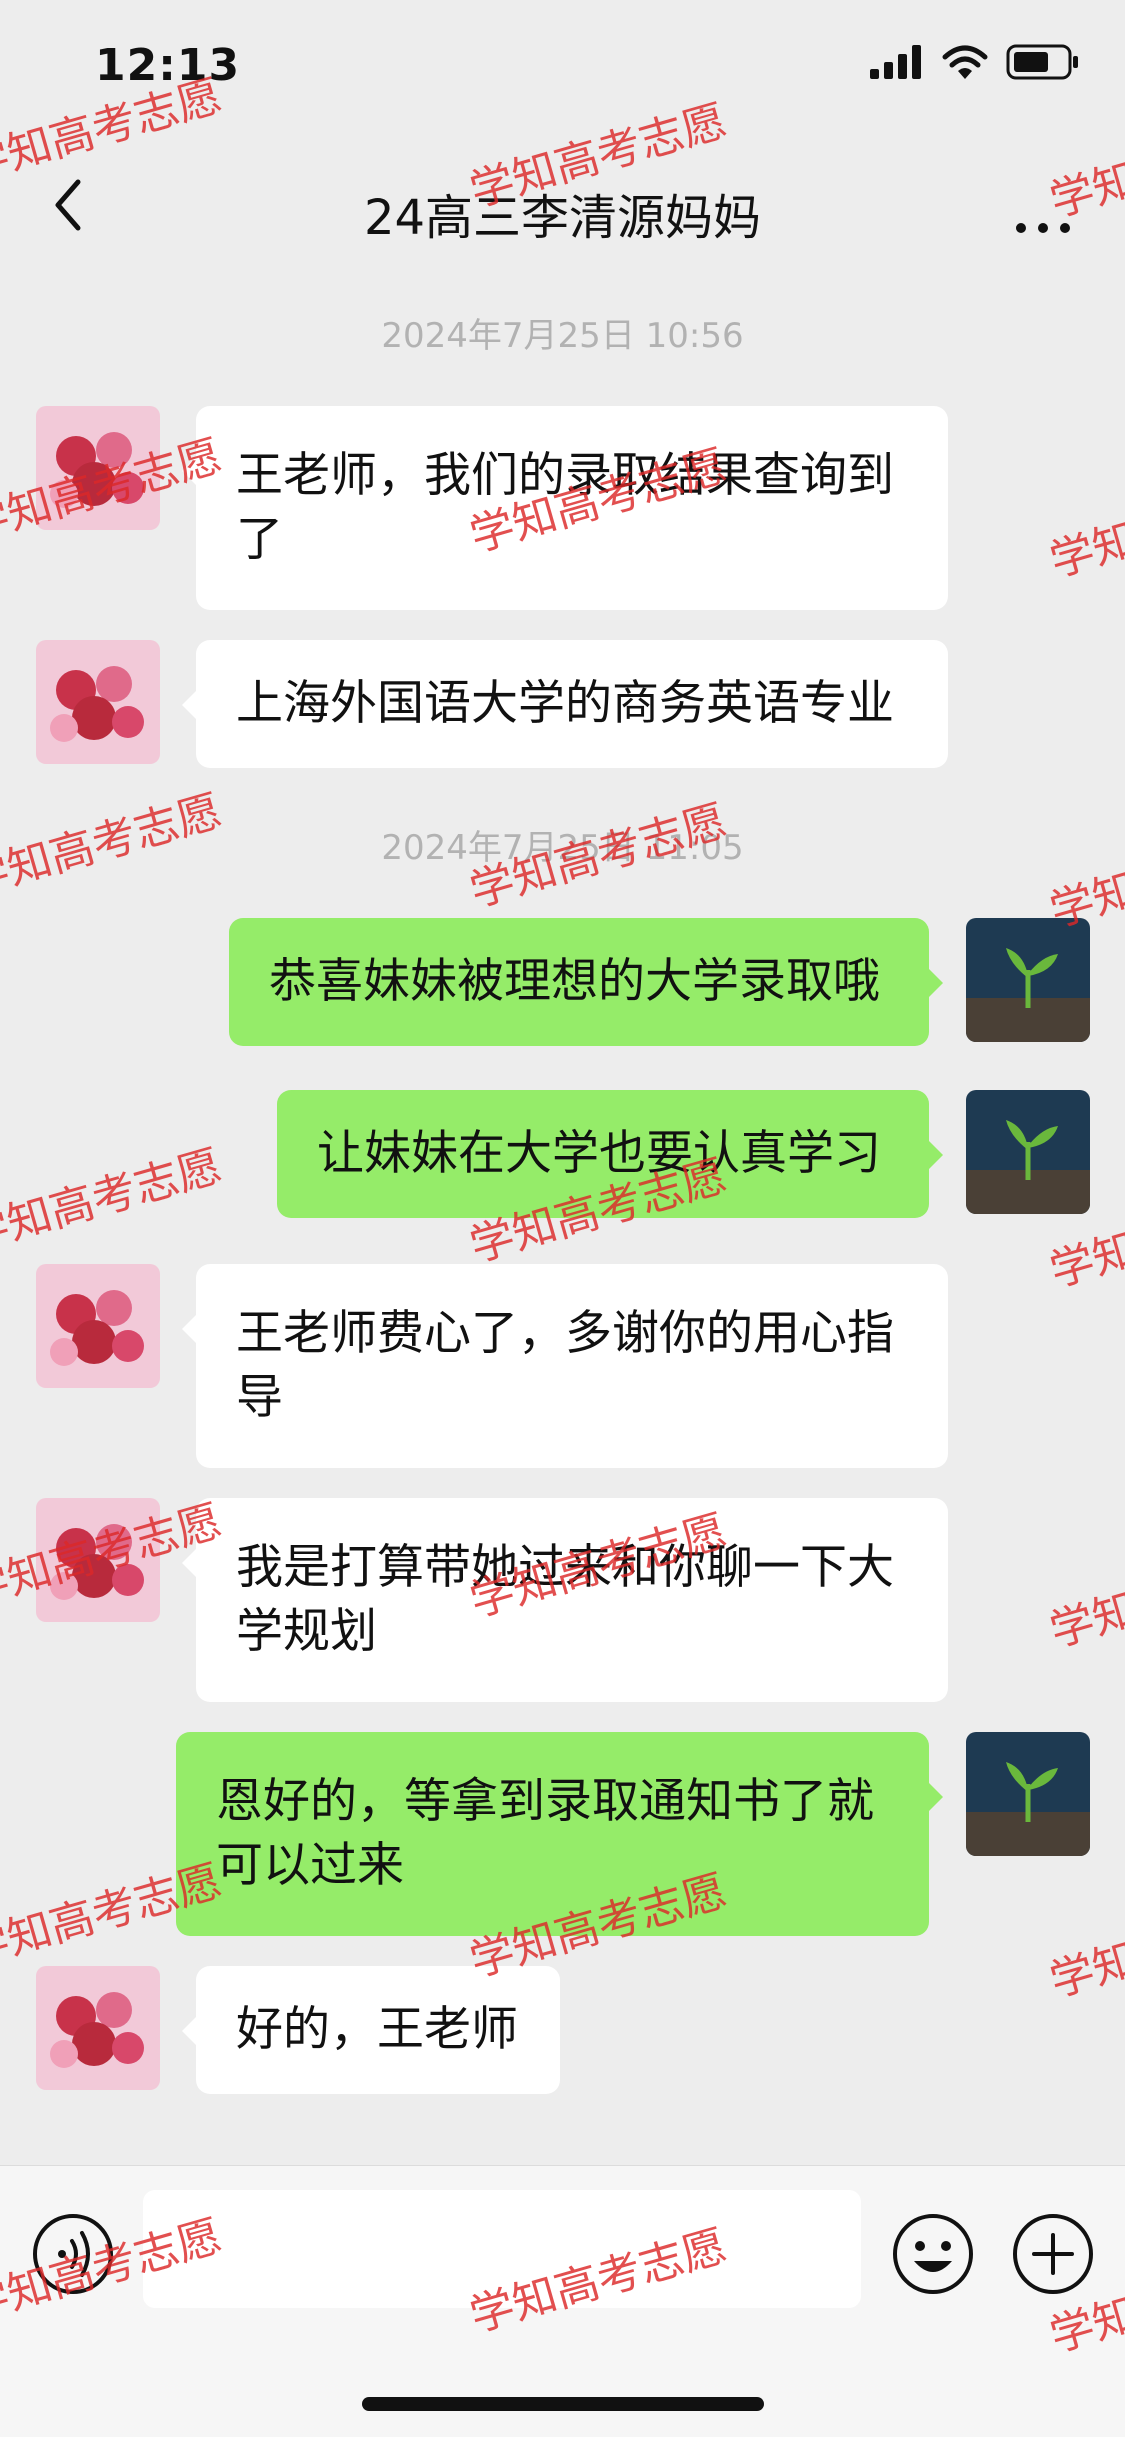 Image resolution: width=1125 pixels, height=2437 pixels. I want to click on status-time: 12:13, so click(168, 65).